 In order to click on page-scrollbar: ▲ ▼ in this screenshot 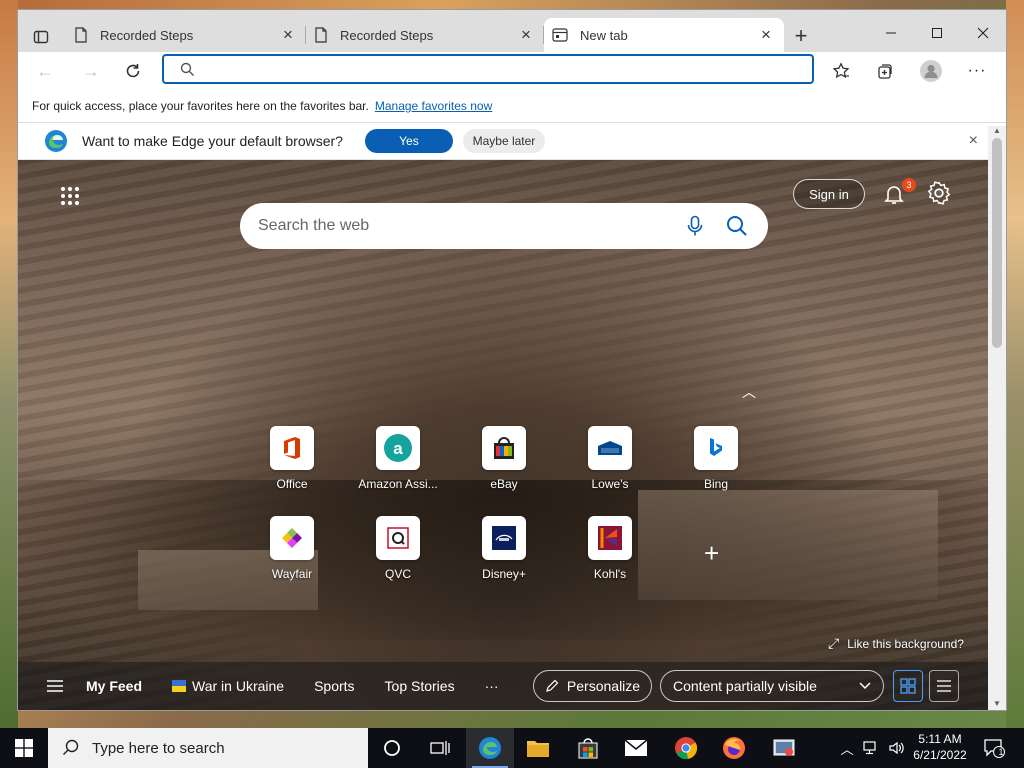, I will do `click(997, 418)`.